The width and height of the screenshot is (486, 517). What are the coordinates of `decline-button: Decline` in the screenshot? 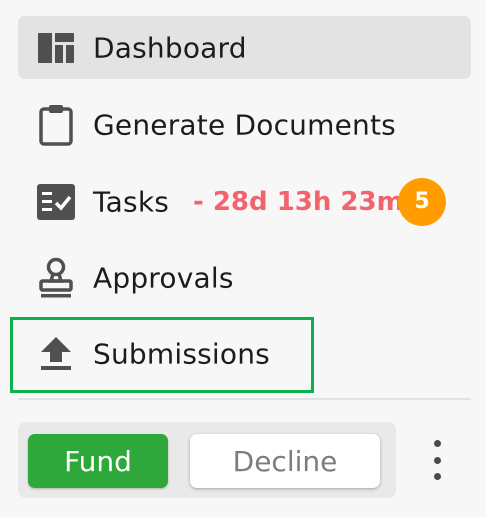 It's located at (285, 461).